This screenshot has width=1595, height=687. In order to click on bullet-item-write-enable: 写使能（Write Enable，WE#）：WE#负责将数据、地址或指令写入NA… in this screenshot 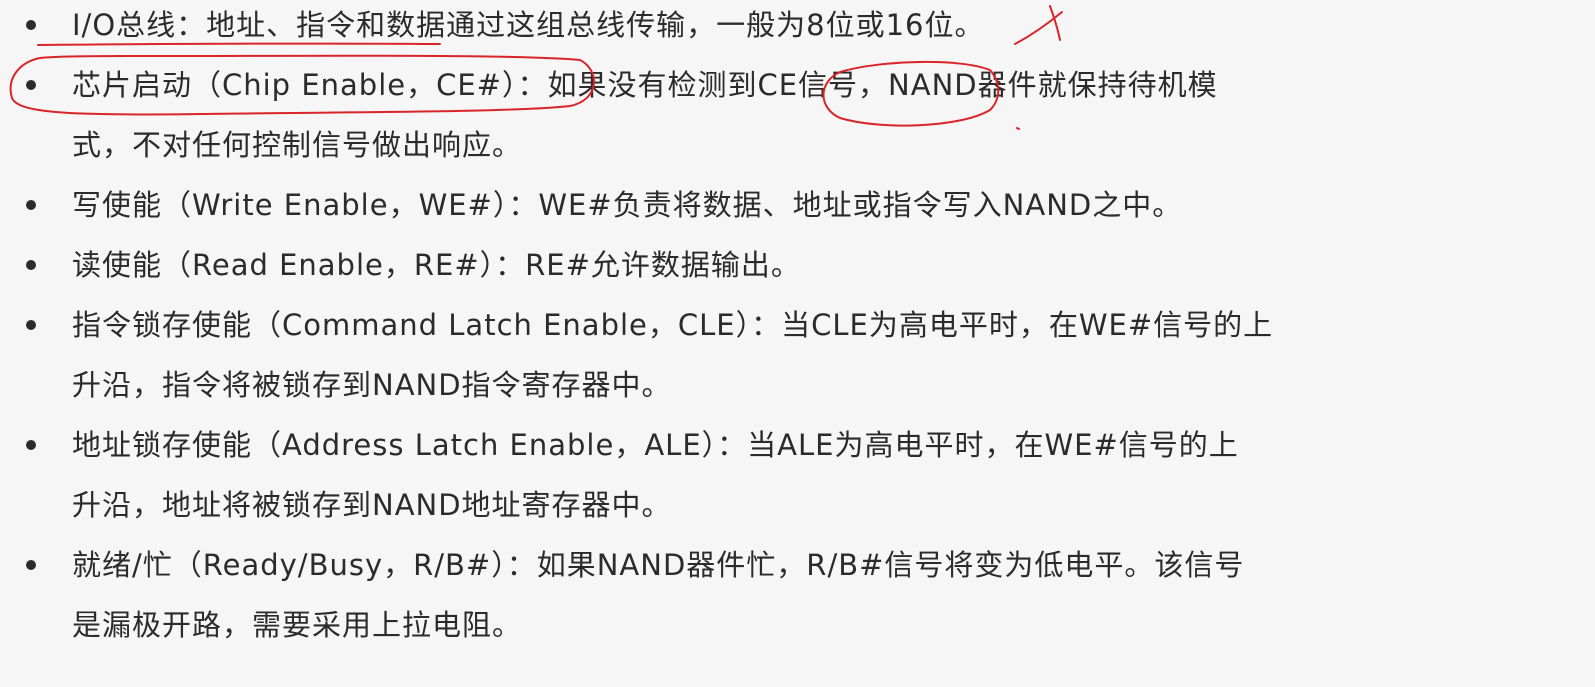, I will do `click(627, 205)`.